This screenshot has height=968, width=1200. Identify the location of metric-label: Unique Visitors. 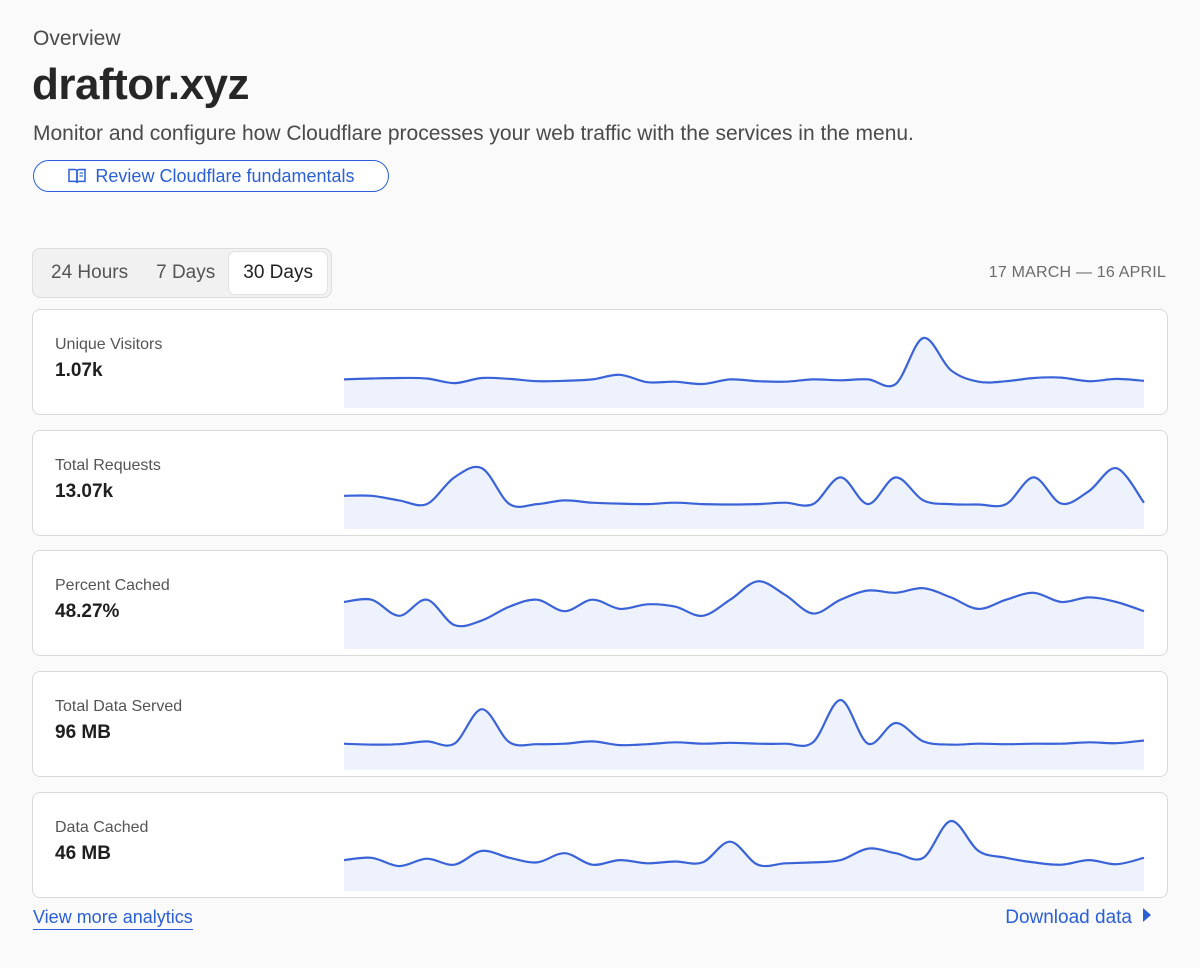
(109, 344).